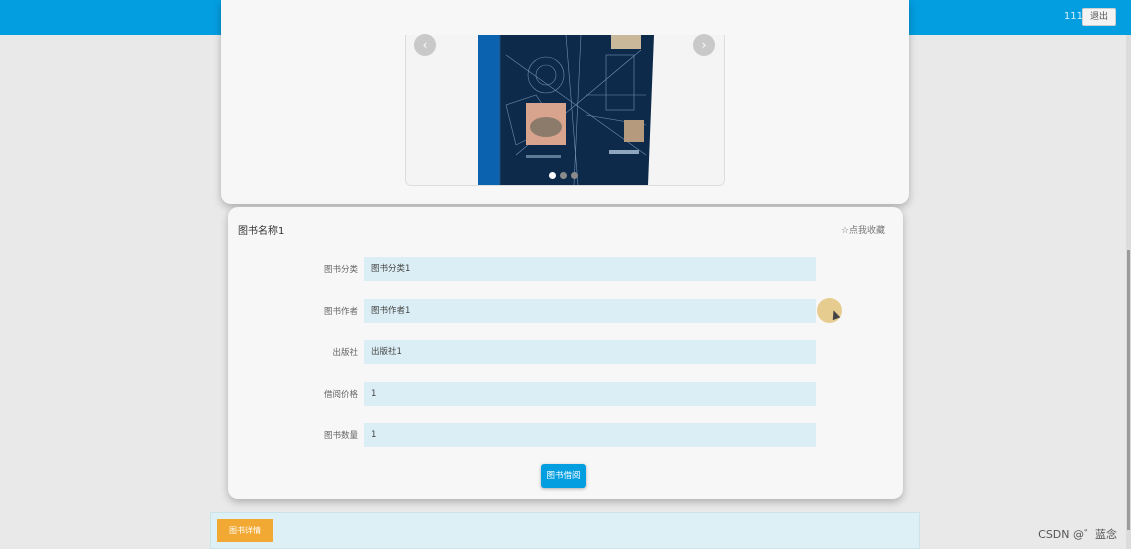 Image resolution: width=1131 pixels, height=549 pixels. Describe the element at coordinates (340, 395) in the screenshot. I see `field-label: 借阅价格` at that location.